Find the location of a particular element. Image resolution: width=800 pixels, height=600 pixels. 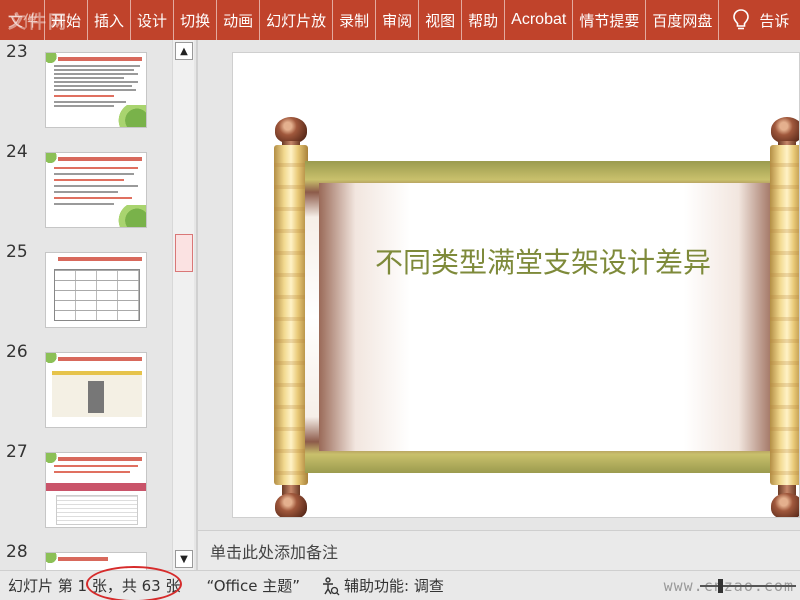

thumbnail-row: 26 is located at coordinates (86, 385).